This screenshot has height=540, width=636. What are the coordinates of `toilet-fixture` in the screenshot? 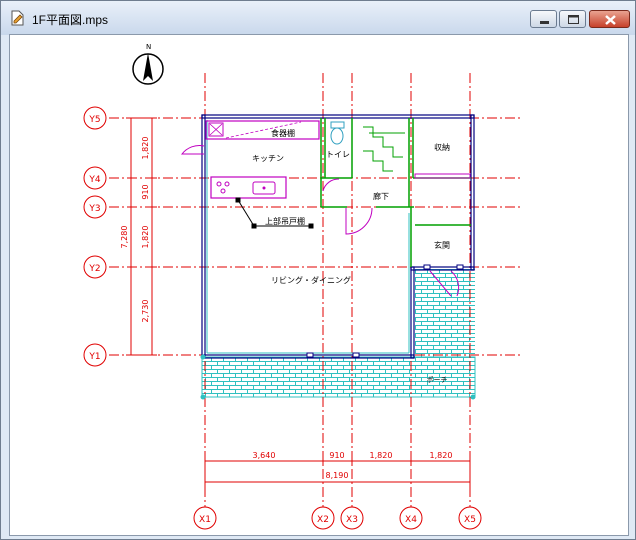 It's located at (337, 133).